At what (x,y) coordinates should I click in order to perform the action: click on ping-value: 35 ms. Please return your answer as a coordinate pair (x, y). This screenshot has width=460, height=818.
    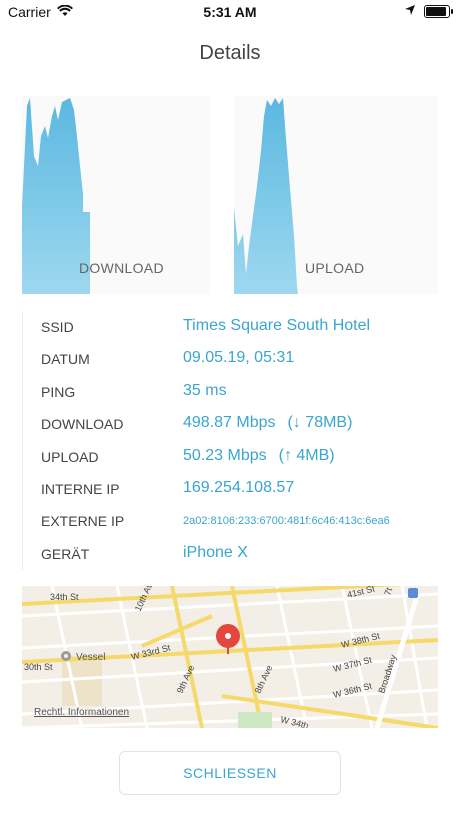
    Looking at the image, I should click on (205, 390).